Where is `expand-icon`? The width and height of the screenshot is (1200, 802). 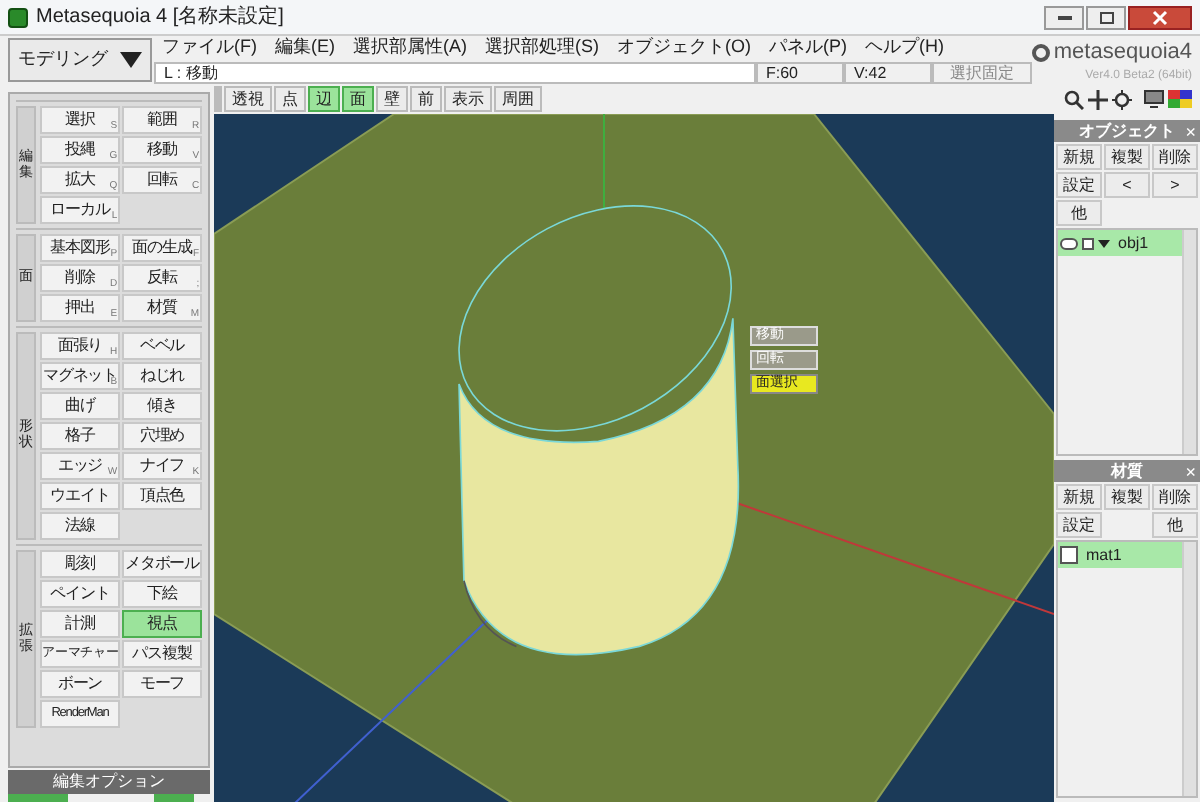 expand-icon is located at coordinates (1104, 243).